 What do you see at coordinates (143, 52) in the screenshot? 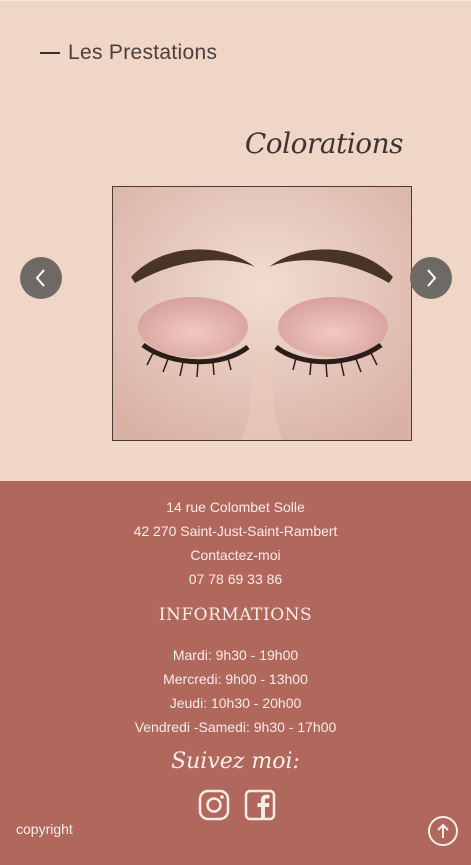
I see `section-title-text: Les Prestations` at bounding box center [143, 52].